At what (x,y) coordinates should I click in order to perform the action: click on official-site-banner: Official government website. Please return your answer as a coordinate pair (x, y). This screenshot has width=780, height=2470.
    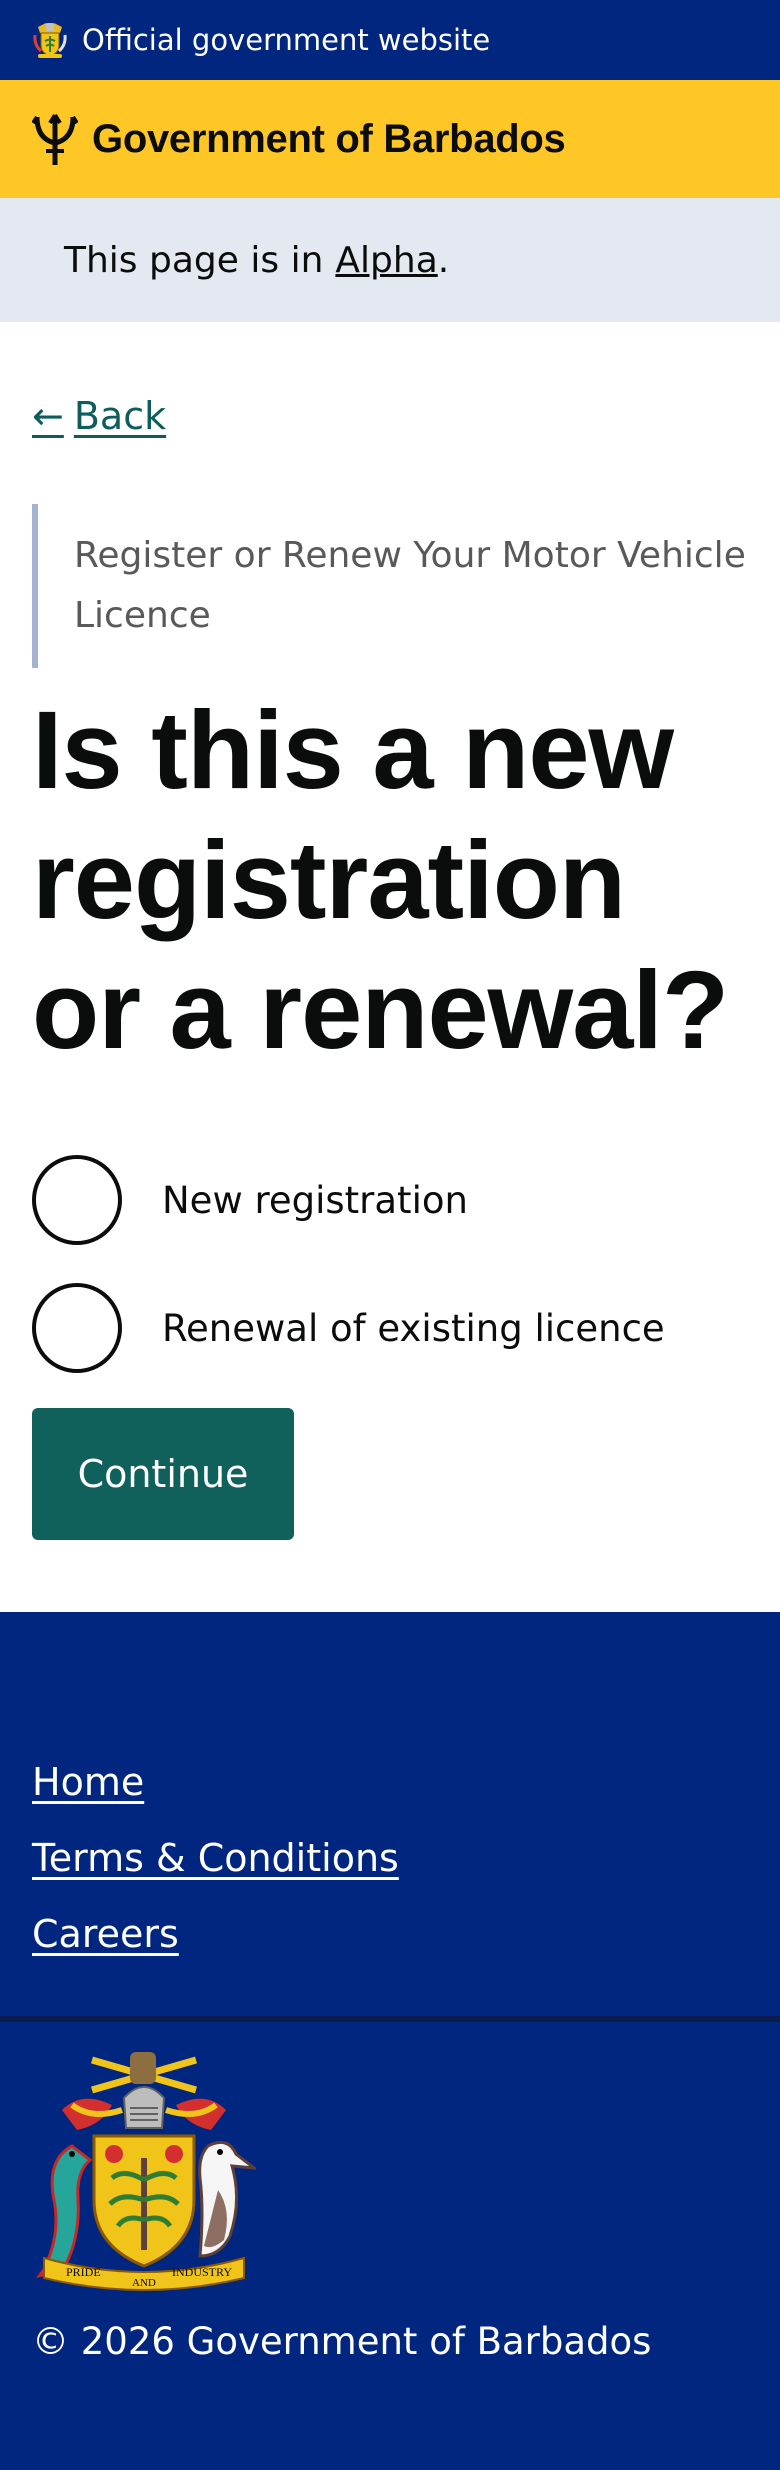
    Looking at the image, I should click on (390, 40).